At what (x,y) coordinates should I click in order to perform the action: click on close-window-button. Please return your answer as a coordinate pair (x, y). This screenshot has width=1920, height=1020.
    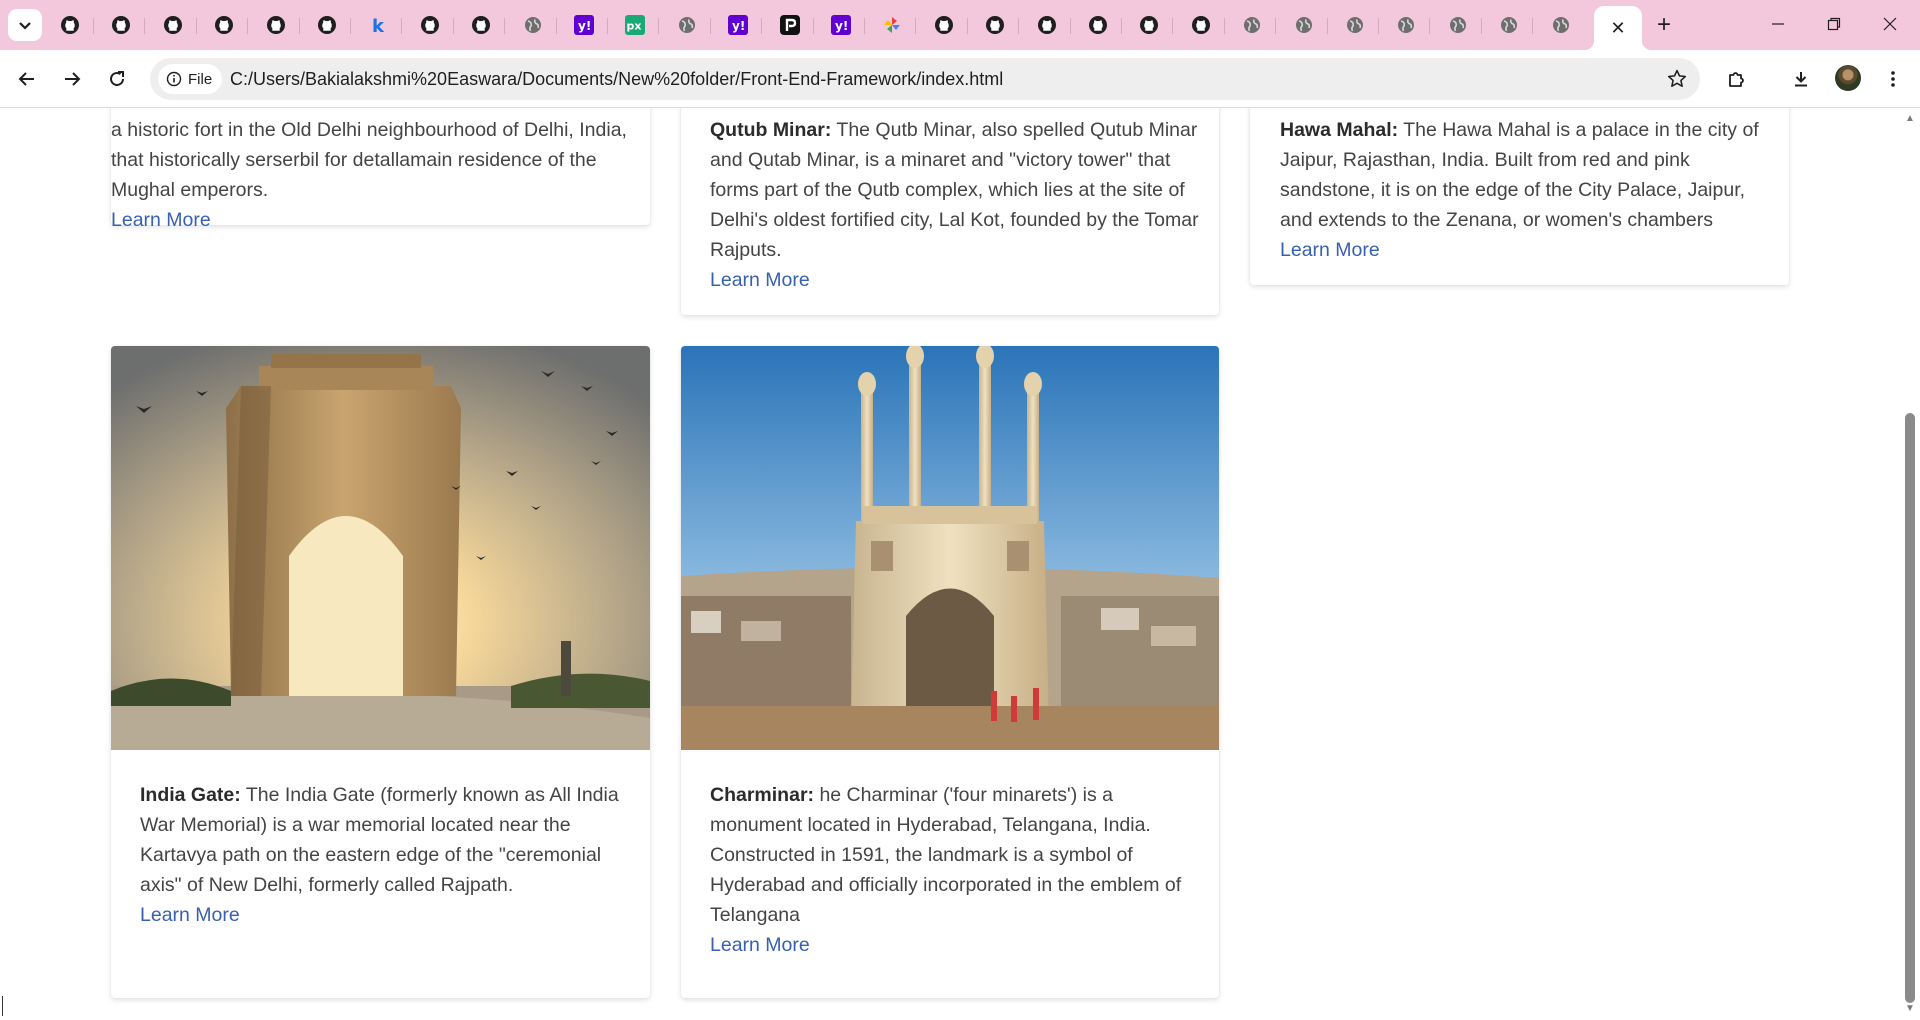
    Looking at the image, I should click on (1890, 24).